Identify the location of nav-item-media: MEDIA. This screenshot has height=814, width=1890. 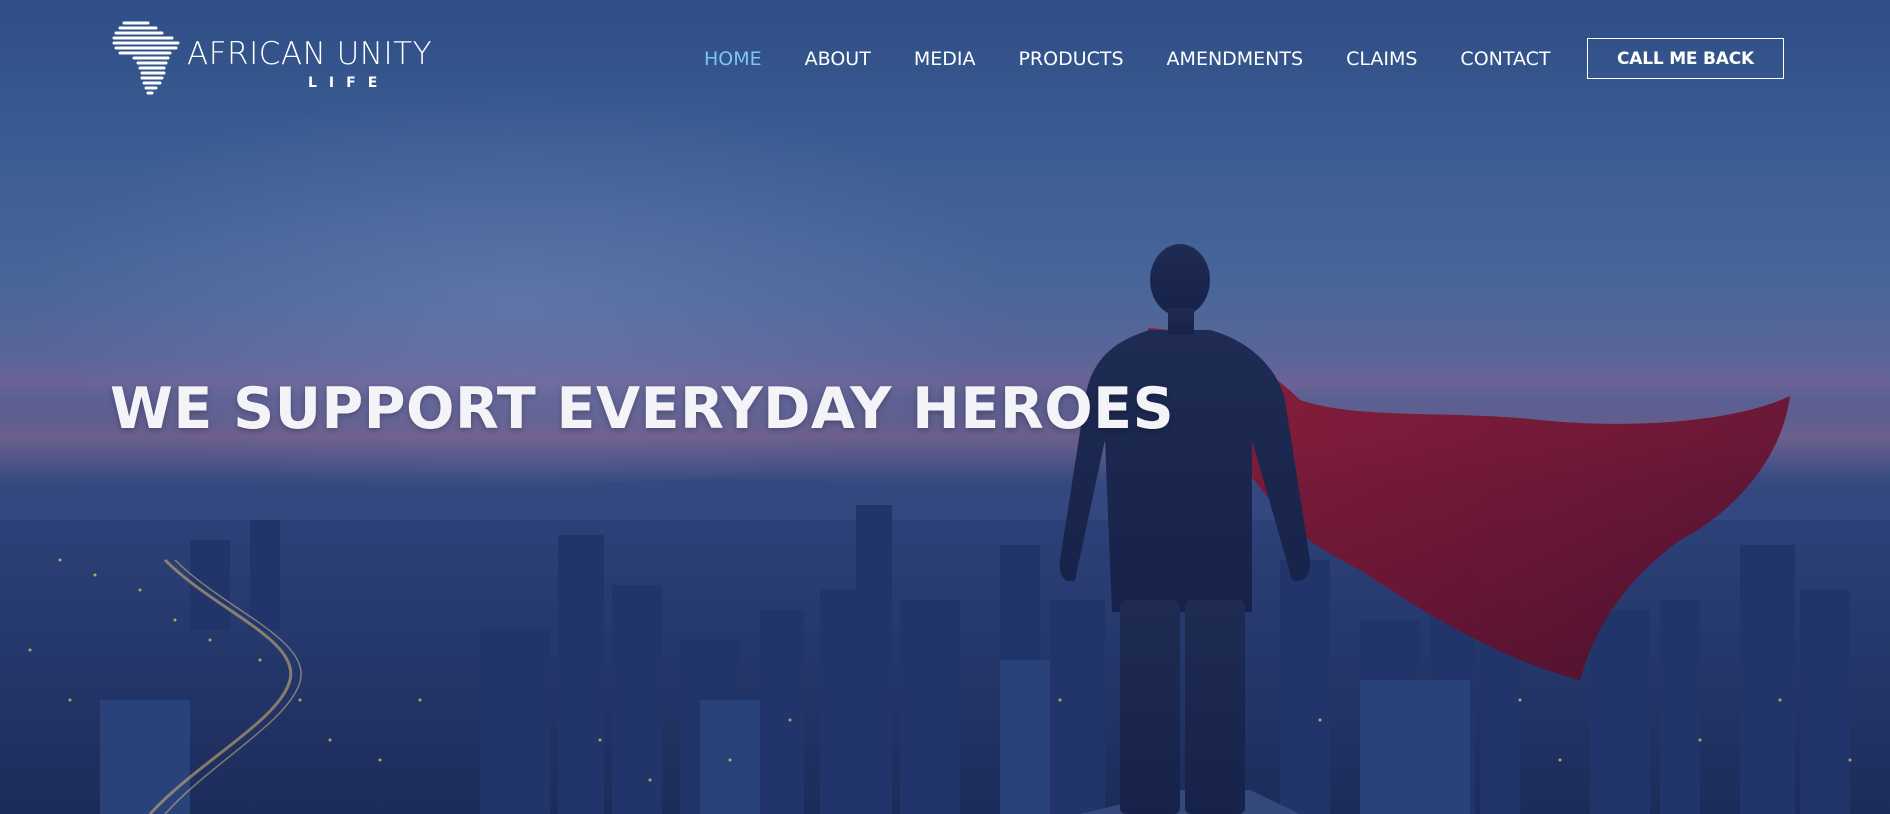
(945, 59).